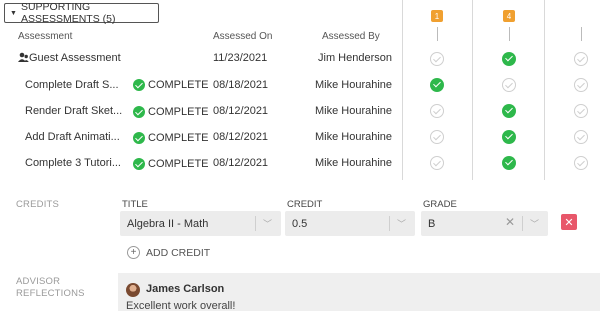 The height and width of the screenshot is (311, 600). Describe the element at coordinates (45, 36) in the screenshot. I see `column-header-assessment: Assessment` at that location.